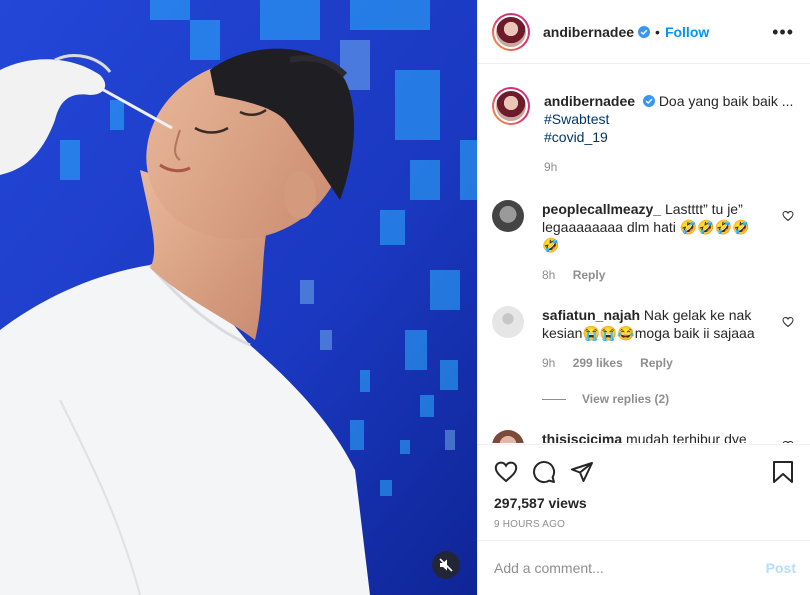 This screenshot has width=810, height=595. I want to click on author-username: andibernadee, so click(588, 32).